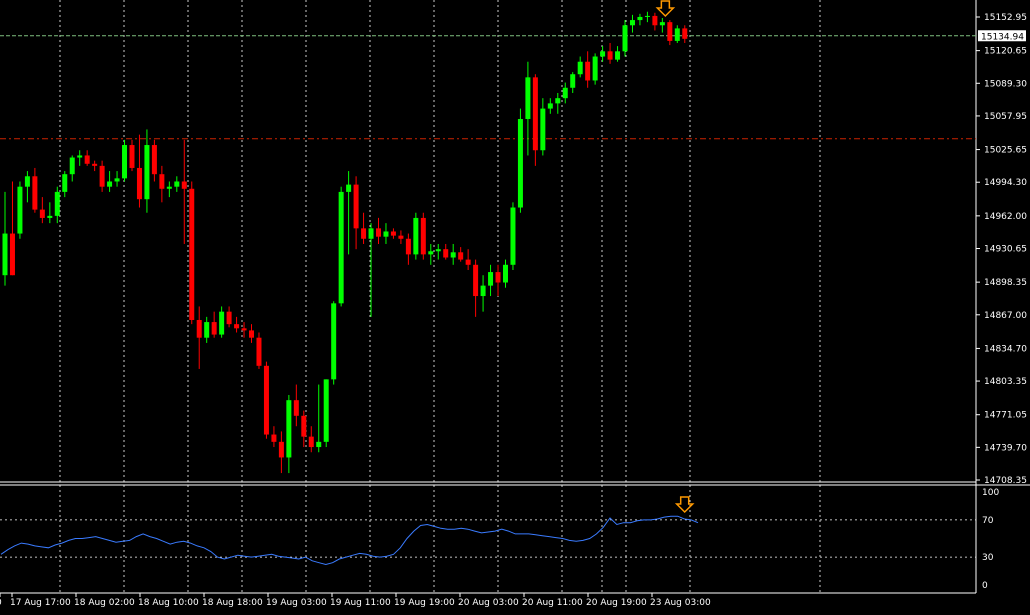 The width and height of the screenshot is (1030, 615). Describe the element at coordinates (1, 603) in the screenshot. I see `time-tick-label: 0` at that location.